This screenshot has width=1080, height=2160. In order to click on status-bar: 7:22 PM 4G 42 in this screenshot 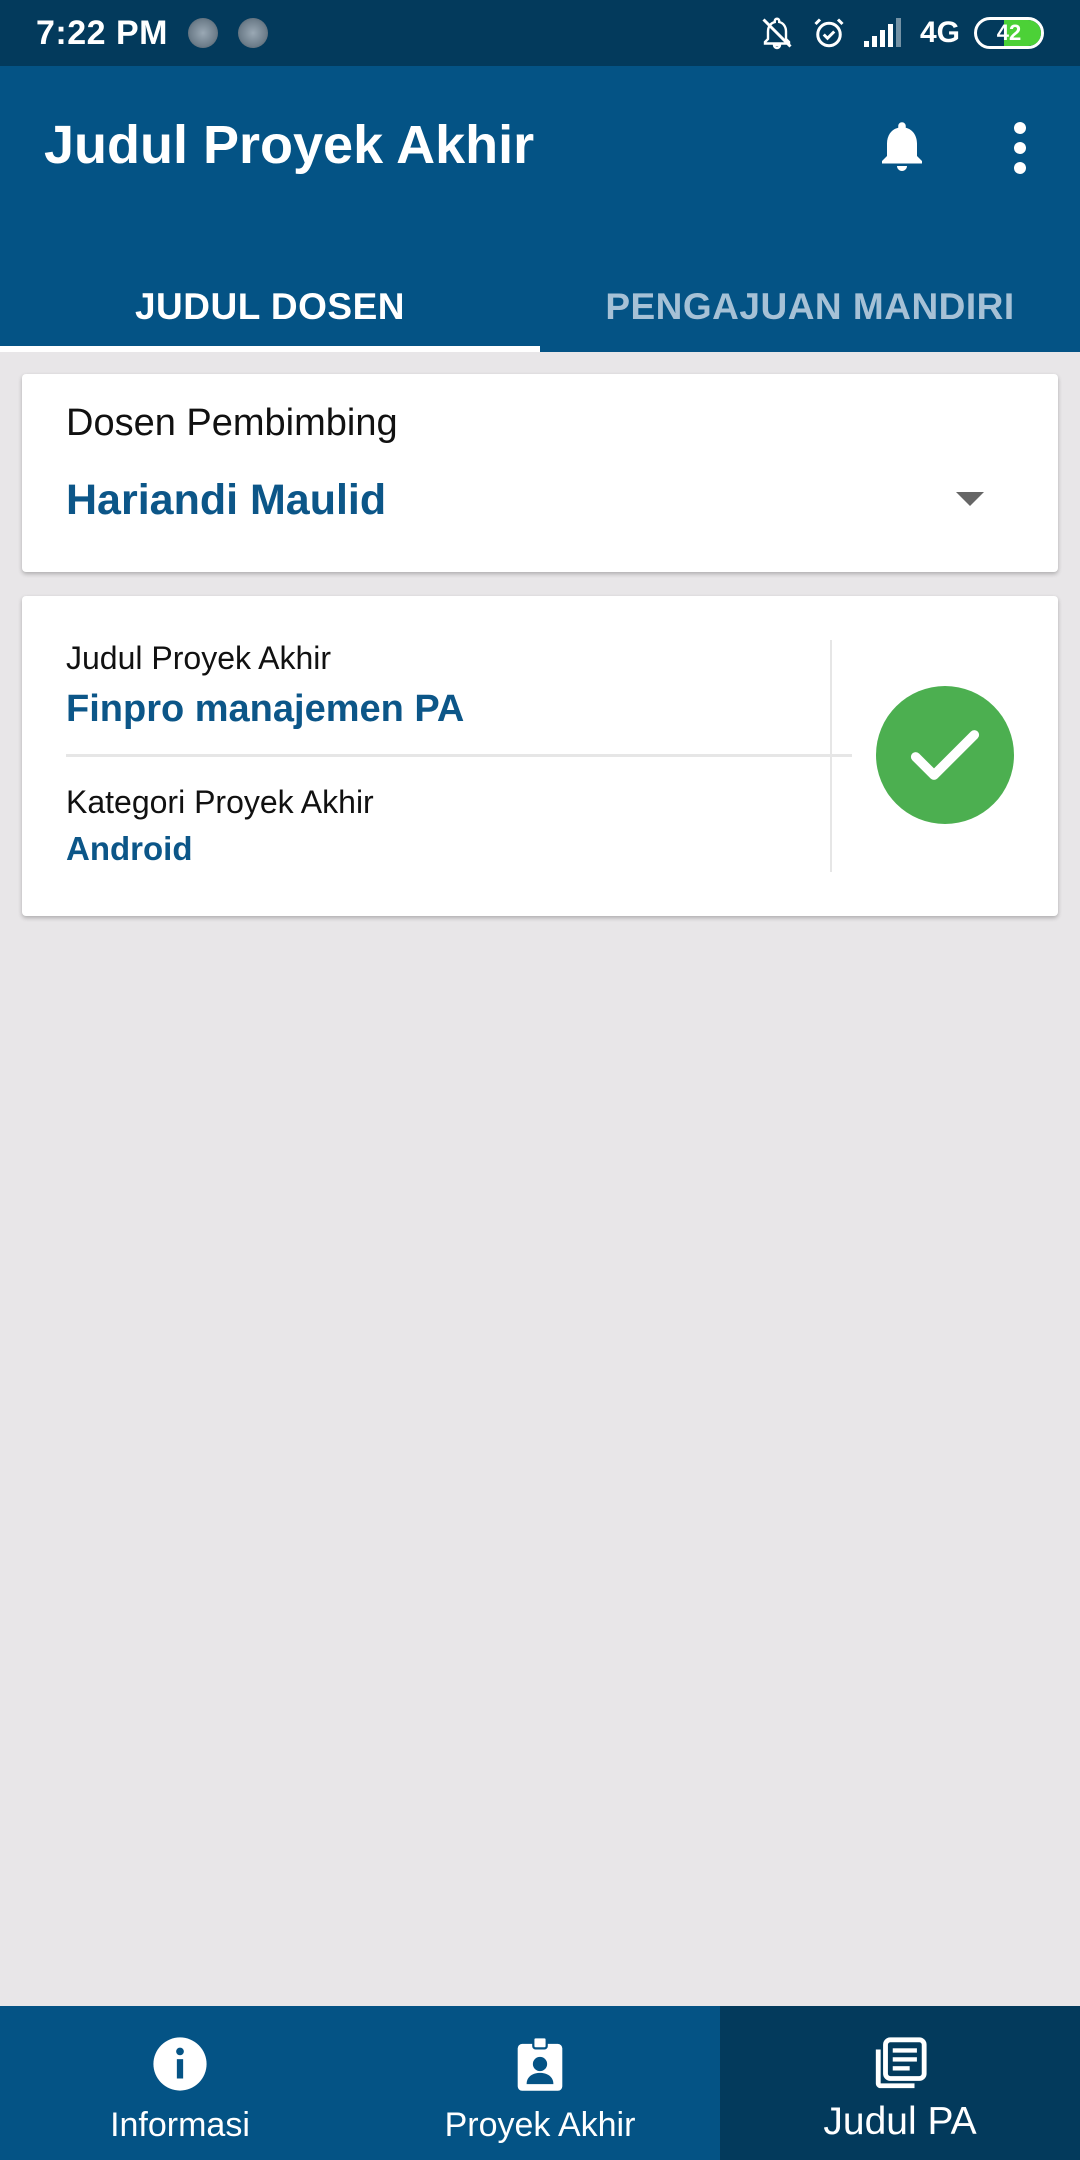, I will do `click(540, 33)`.